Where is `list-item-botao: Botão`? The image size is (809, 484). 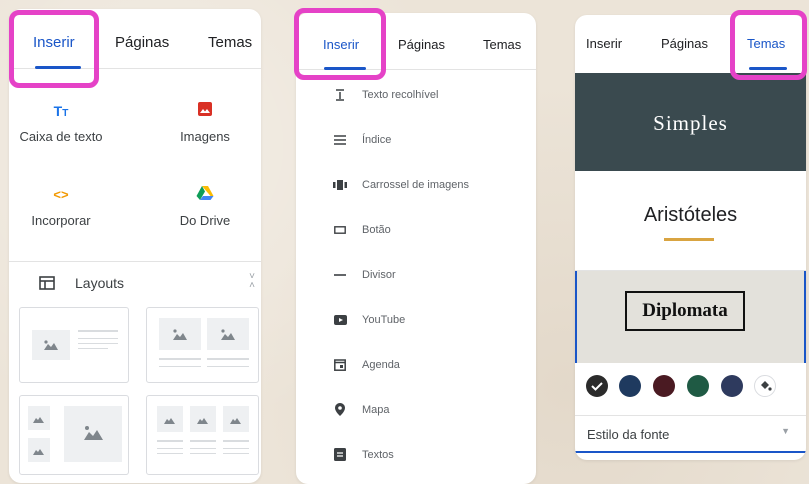 list-item-botao: Botão is located at coordinates (416, 229).